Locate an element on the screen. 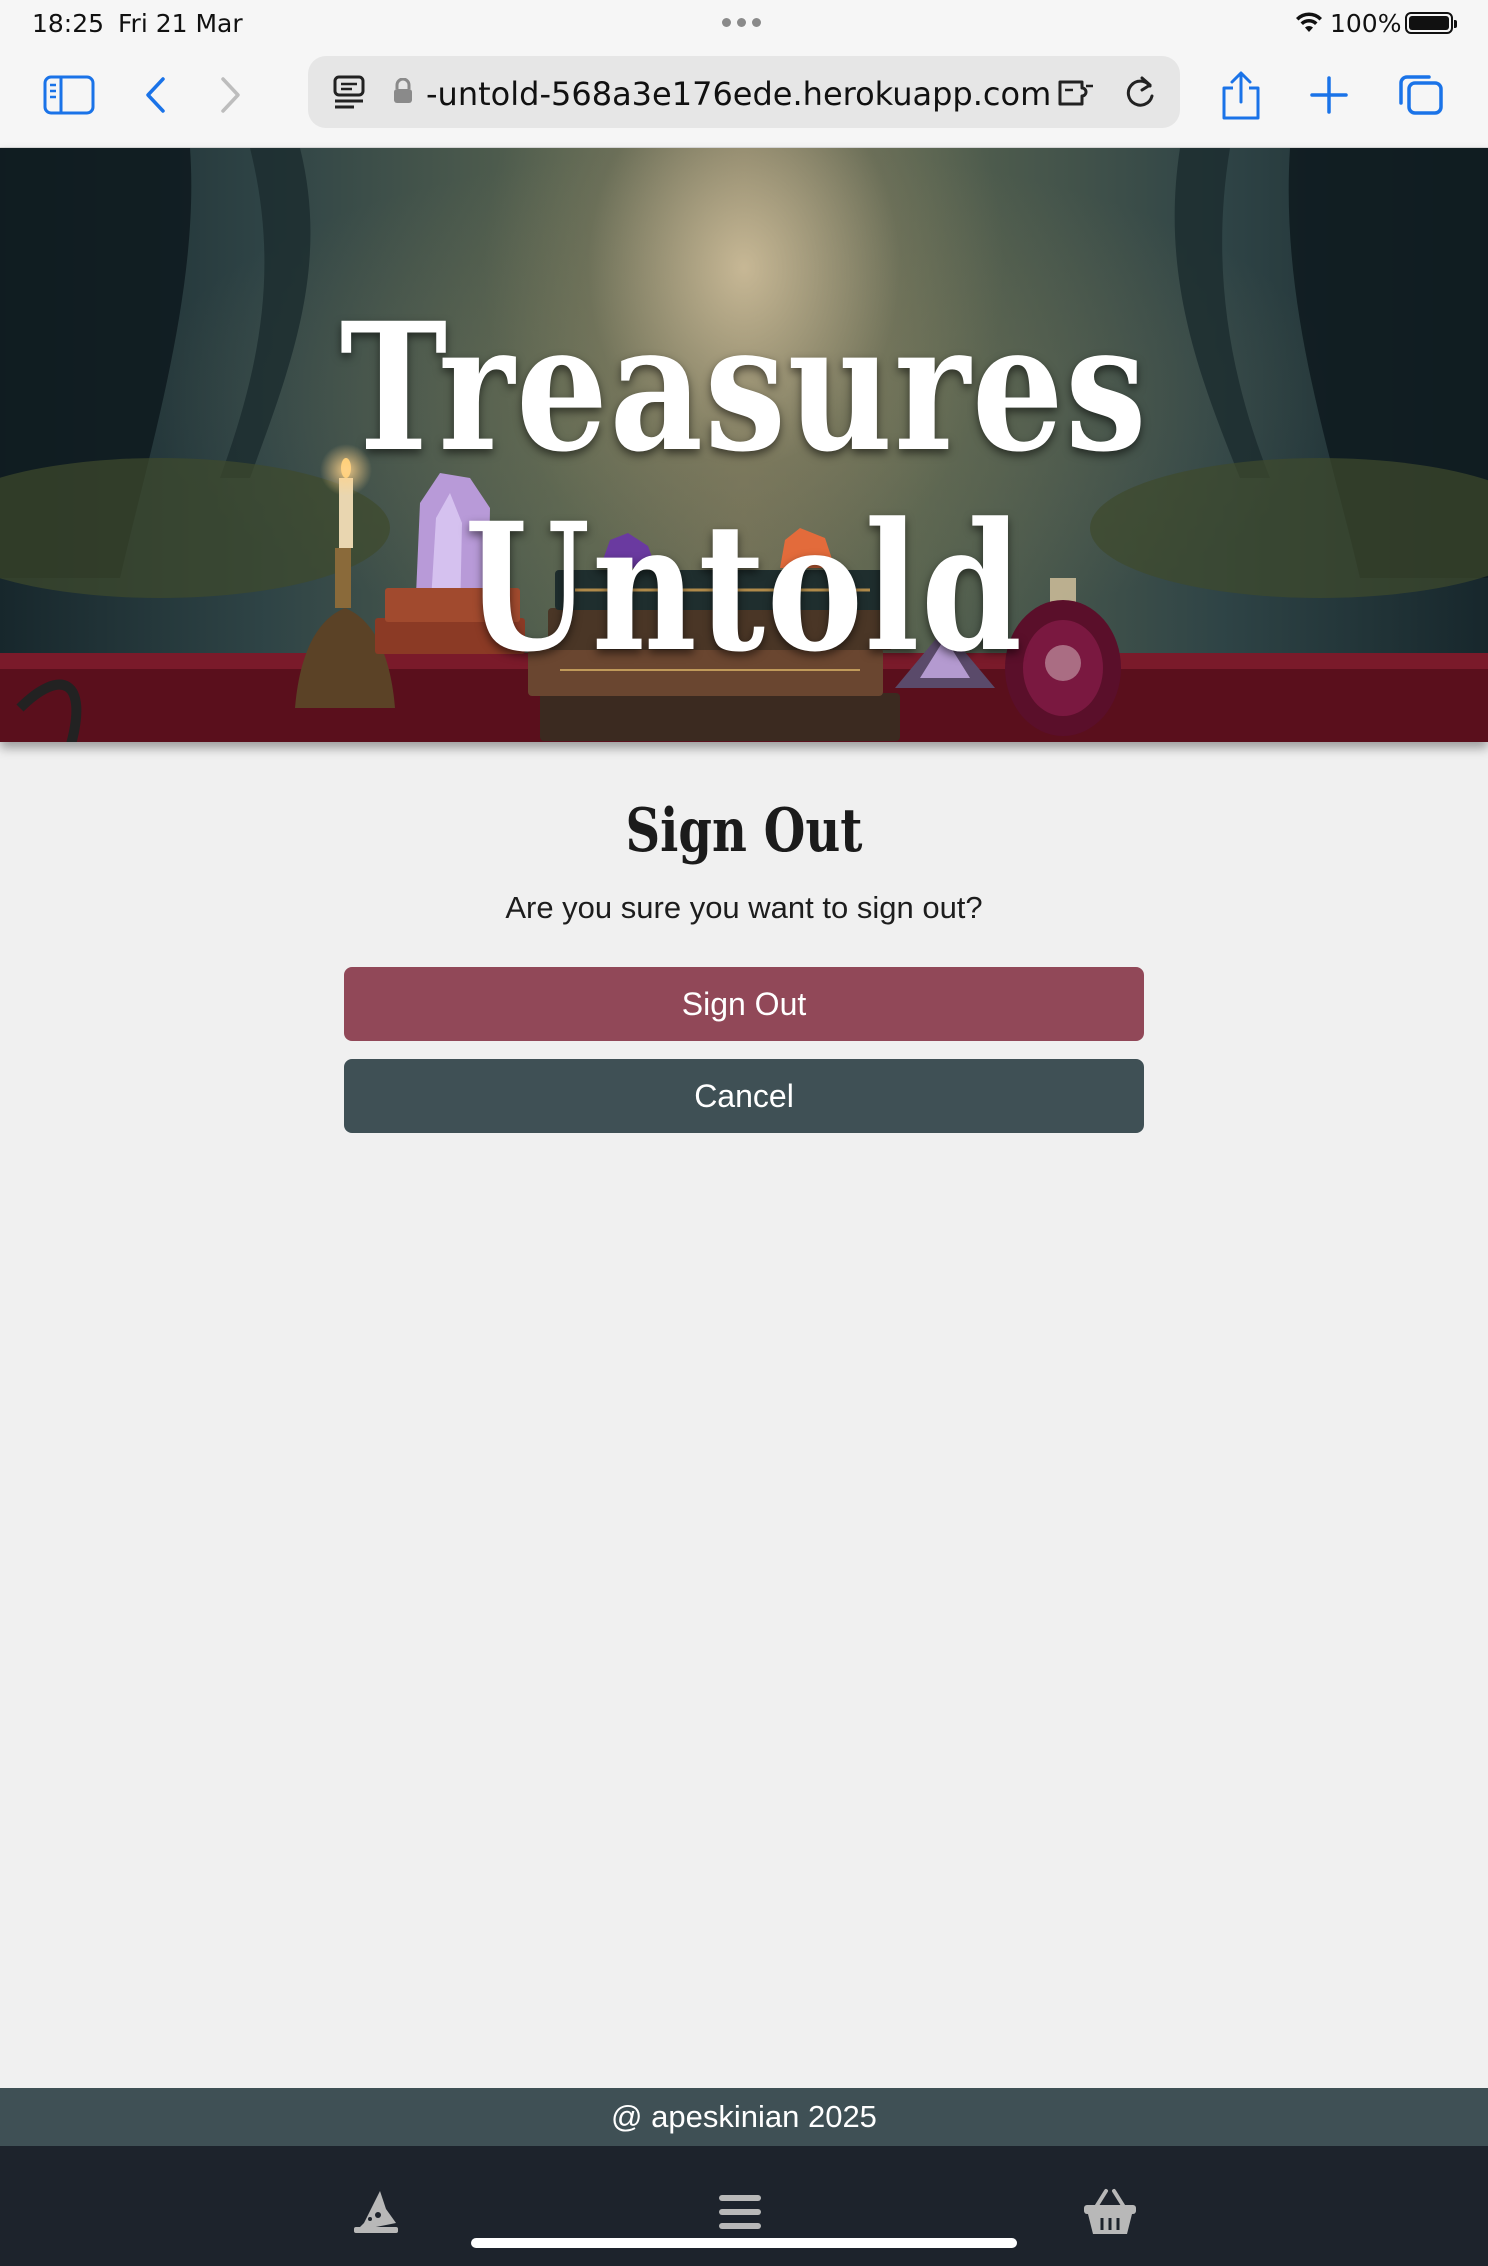 The height and width of the screenshot is (2266, 1488). reader-icon is located at coordinates (349, 94).